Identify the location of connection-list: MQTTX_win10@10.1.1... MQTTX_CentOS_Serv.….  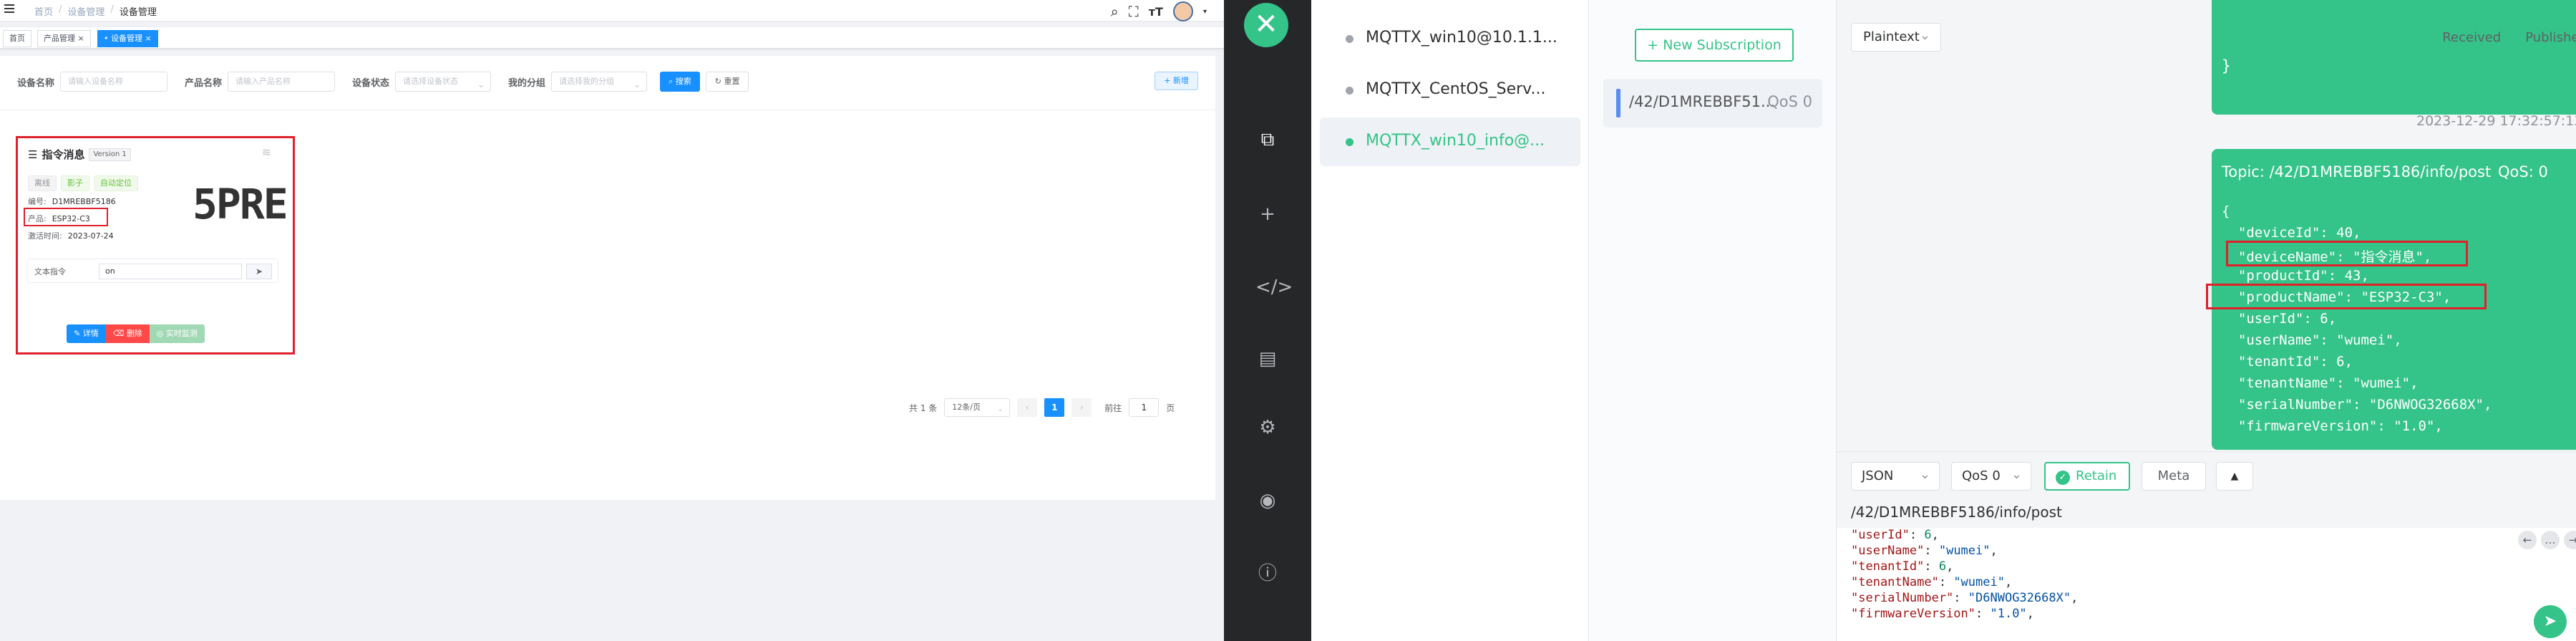
(1450, 320).